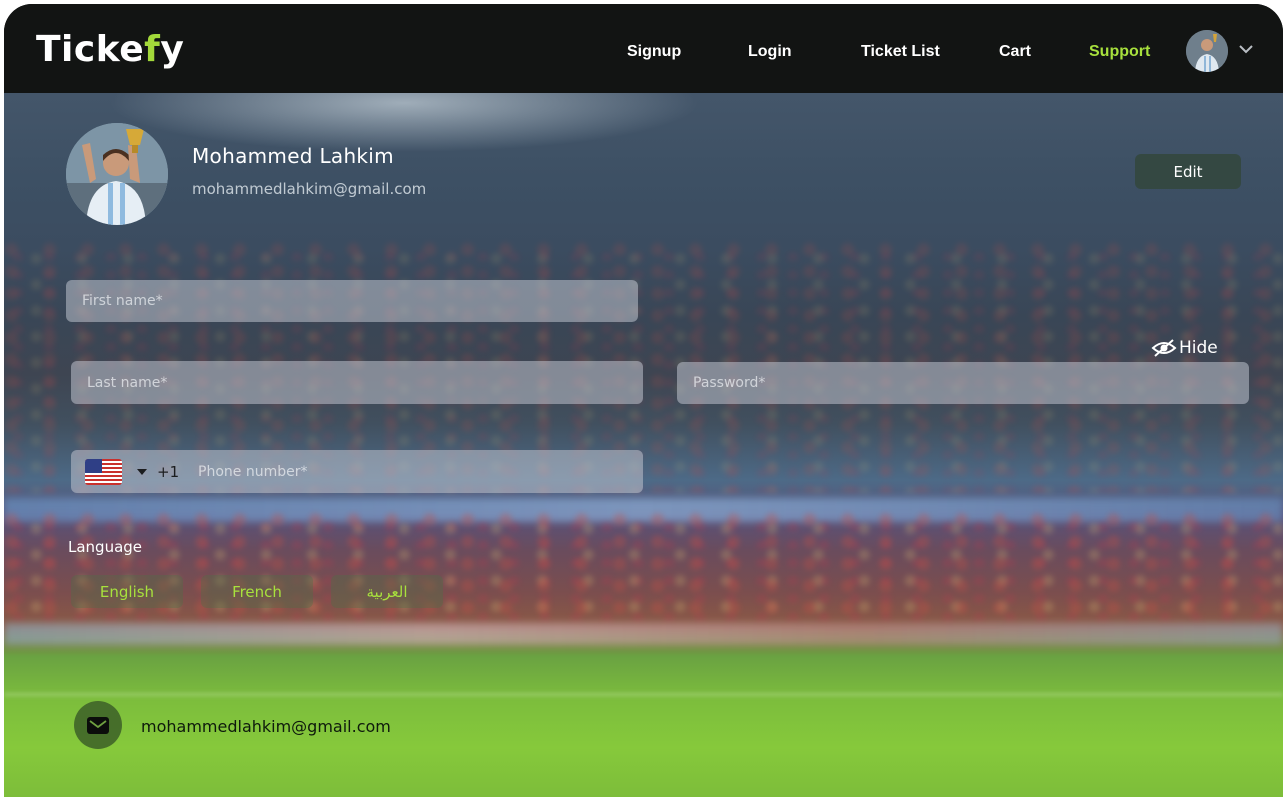 The height and width of the screenshot is (797, 1283). What do you see at coordinates (643, 694) in the screenshot?
I see `pitch-line` at bounding box center [643, 694].